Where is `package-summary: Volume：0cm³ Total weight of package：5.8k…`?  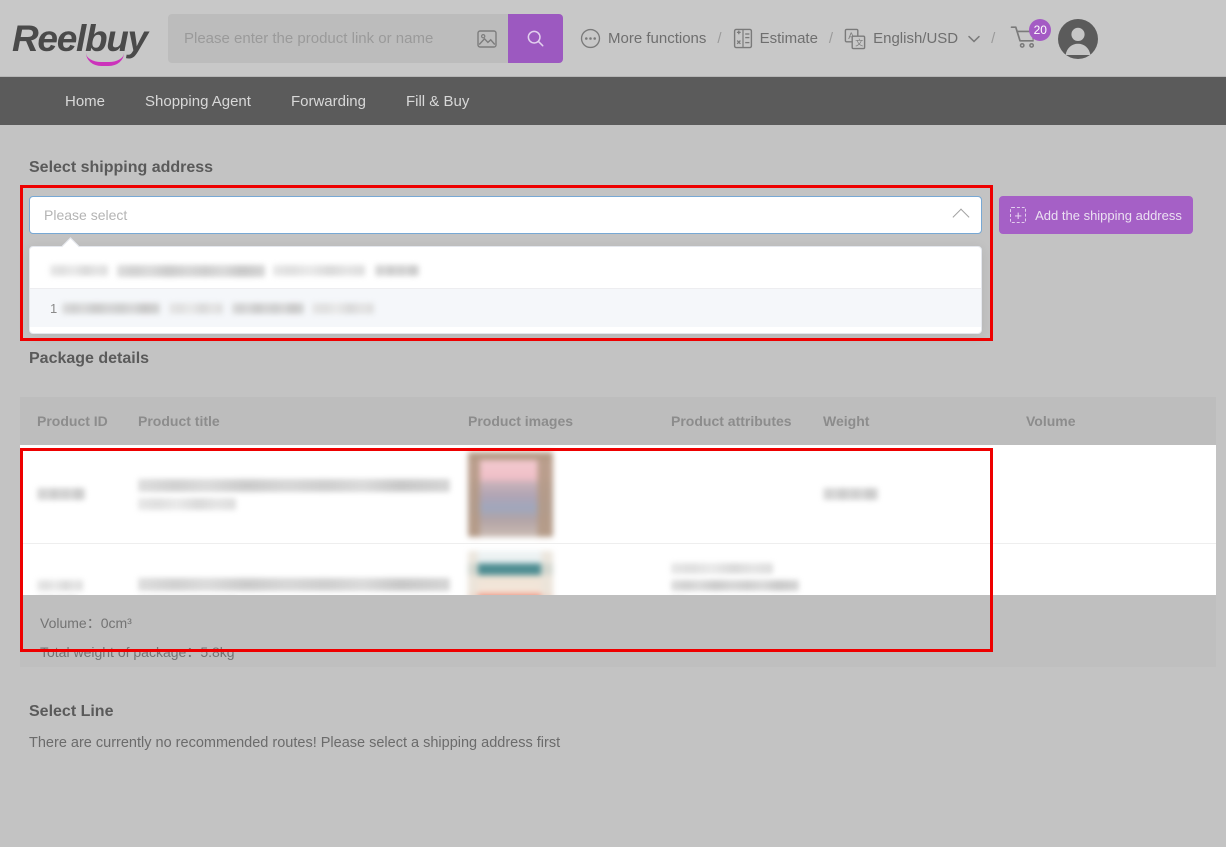
package-summary: Volume：0cm³ Total weight of package：5.8k… is located at coordinates (618, 631).